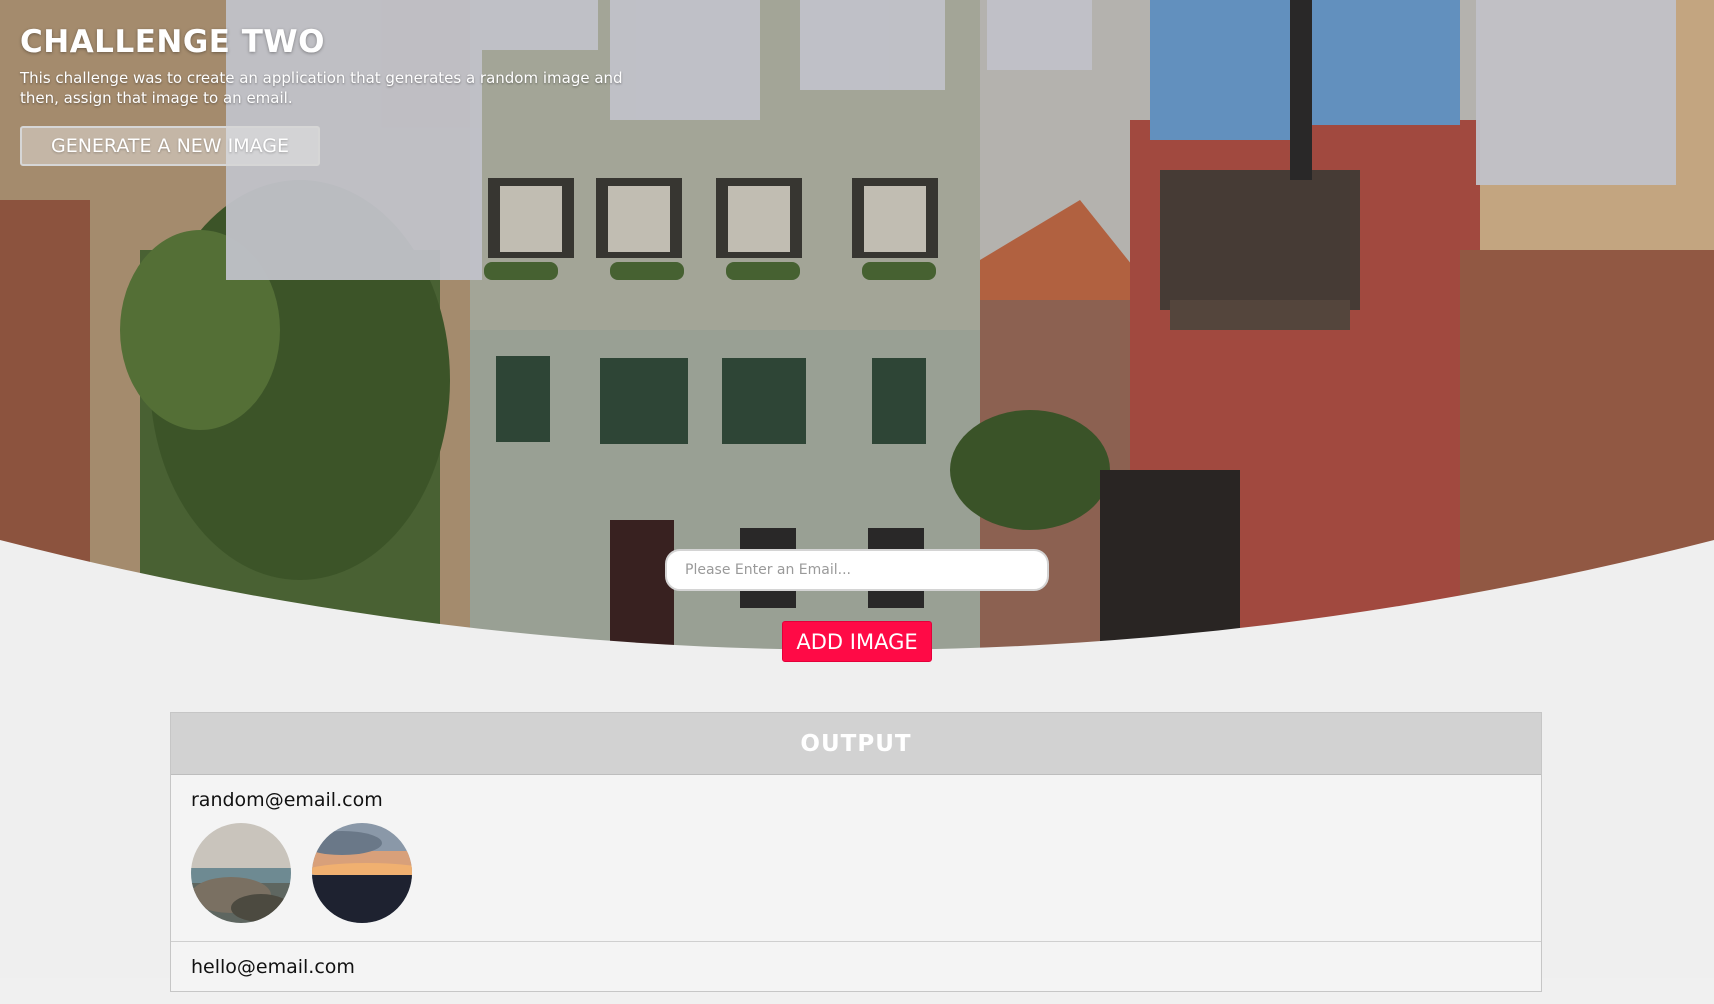 This screenshot has height=1004, width=1714. Describe the element at coordinates (241, 873) in the screenshot. I see `rocky-coast-thumbnail` at that location.